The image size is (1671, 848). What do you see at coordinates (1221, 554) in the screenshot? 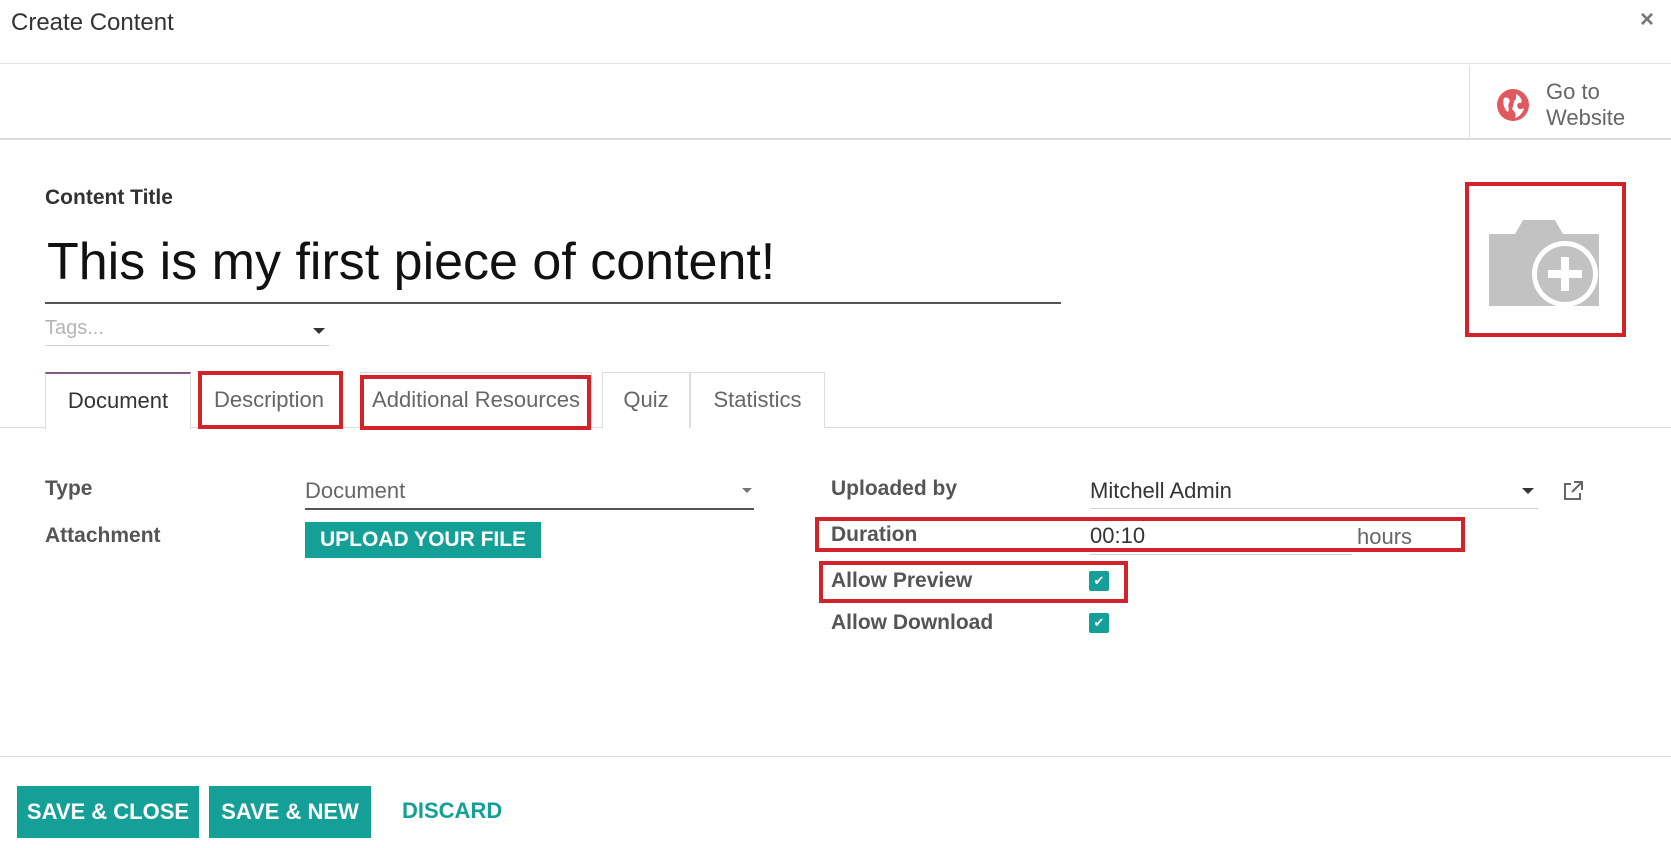
I see `duration-underline` at bounding box center [1221, 554].